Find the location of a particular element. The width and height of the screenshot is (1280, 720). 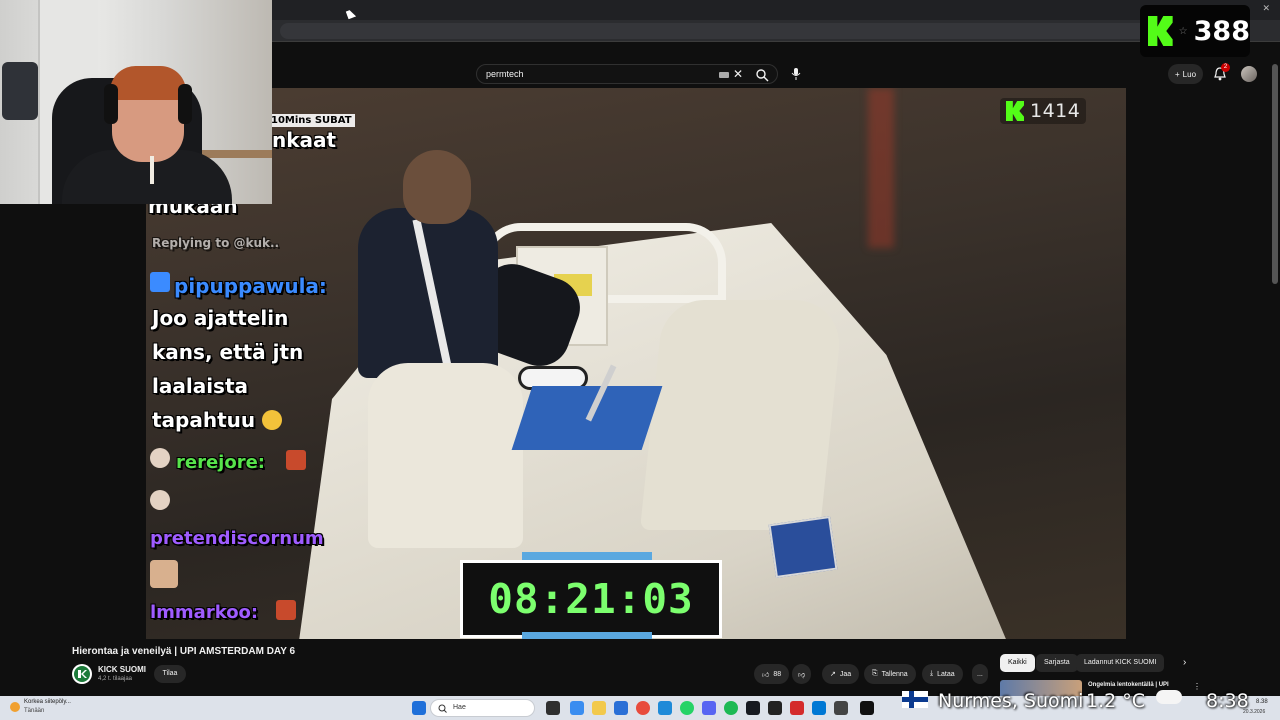

account-avatar is located at coordinates (1249, 74).